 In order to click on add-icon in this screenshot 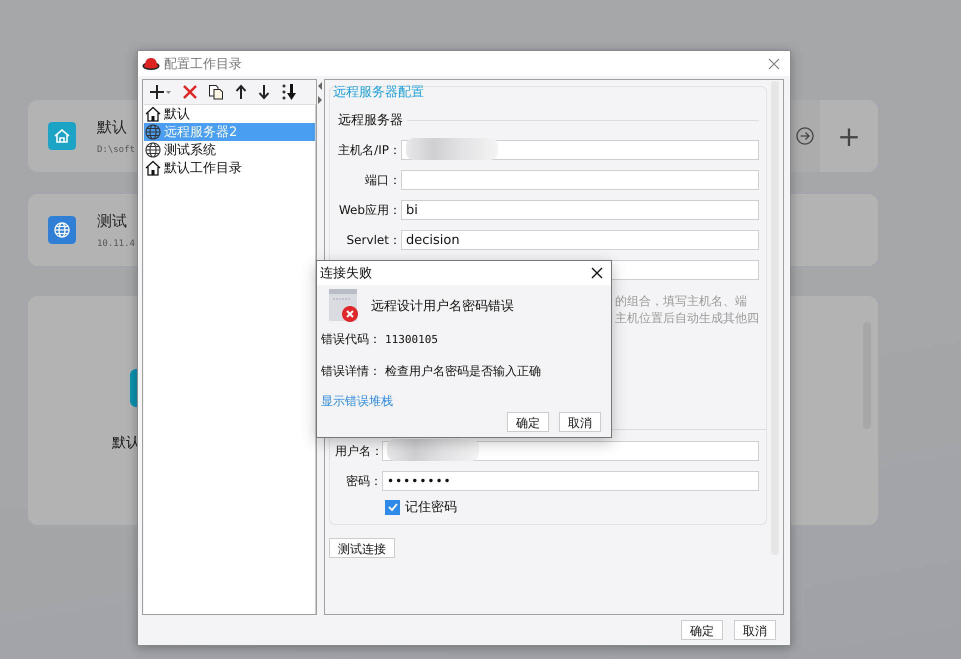, I will do `click(161, 92)`.